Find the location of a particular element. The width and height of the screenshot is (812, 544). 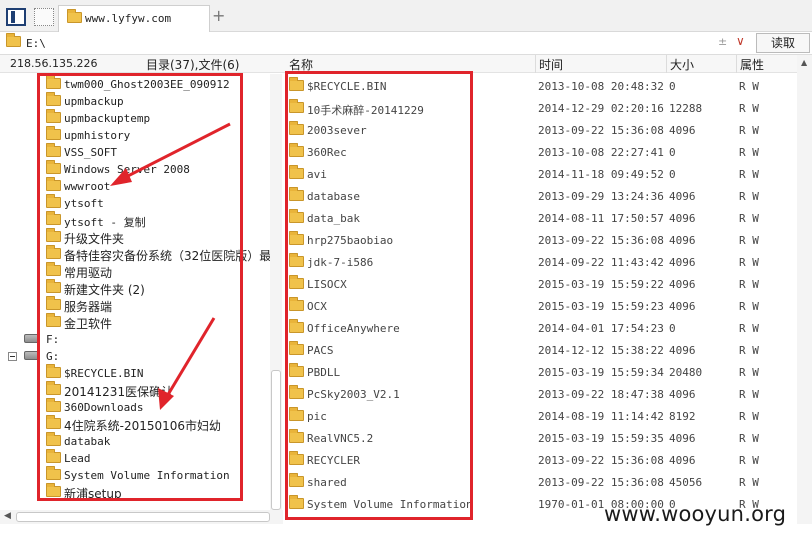

arrow-upper is located at coordinates (170, 154).